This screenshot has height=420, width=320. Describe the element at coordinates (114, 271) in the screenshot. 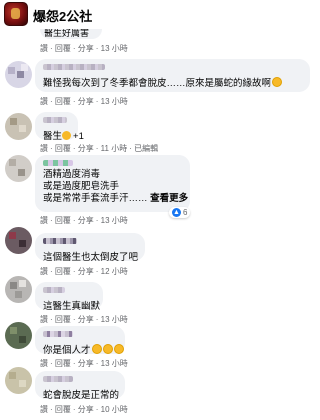

I see `timestamp: 12 小時` at that location.